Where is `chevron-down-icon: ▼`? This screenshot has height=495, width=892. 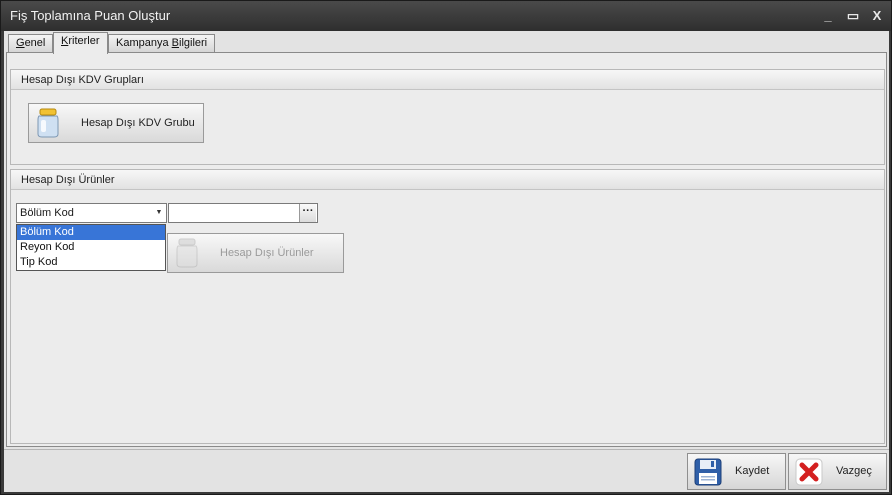
chevron-down-icon: ▼ is located at coordinates (159, 213).